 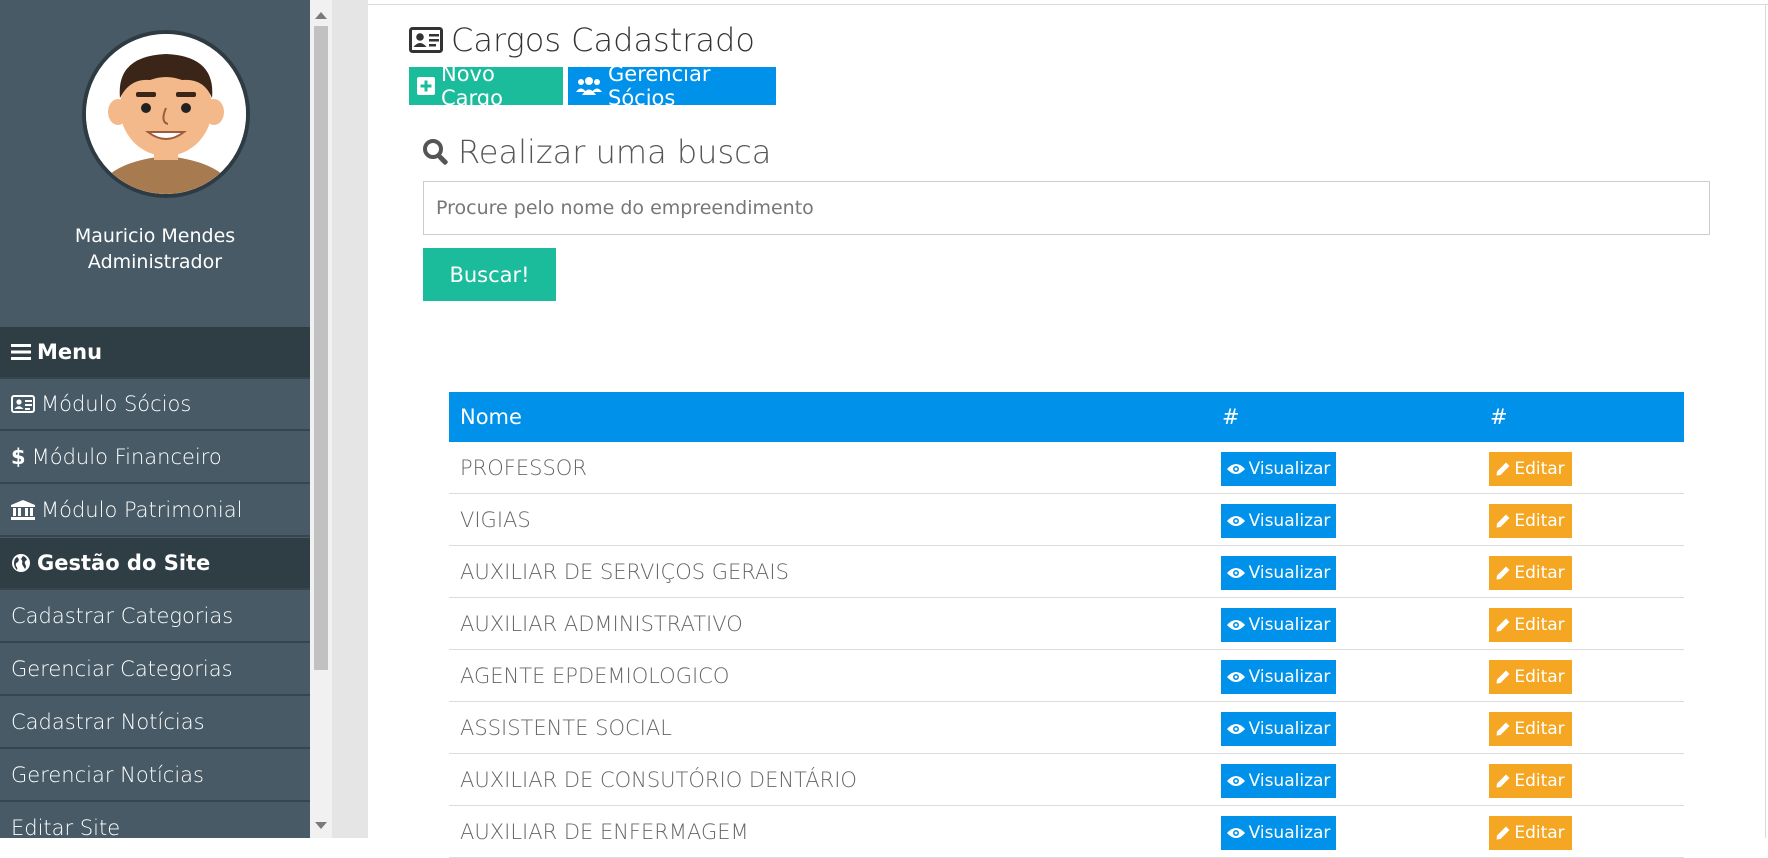 What do you see at coordinates (122, 616) in the screenshot?
I see `sidebar-item-label: Cadastrar Categorias` at bounding box center [122, 616].